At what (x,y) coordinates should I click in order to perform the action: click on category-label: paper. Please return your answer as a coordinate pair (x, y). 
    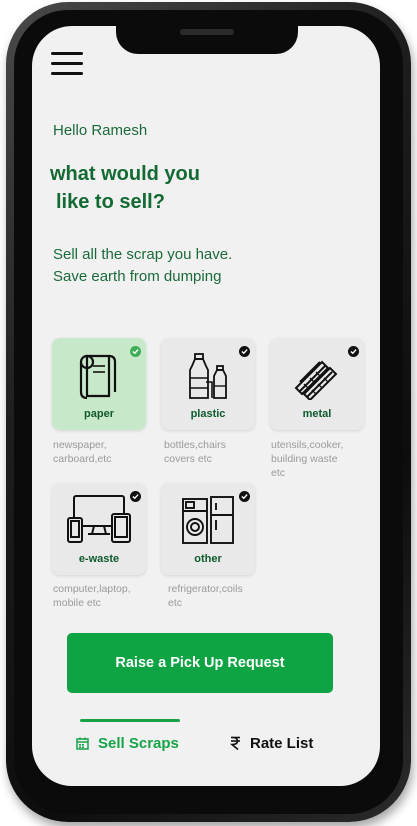
    Looking at the image, I should click on (99, 414).